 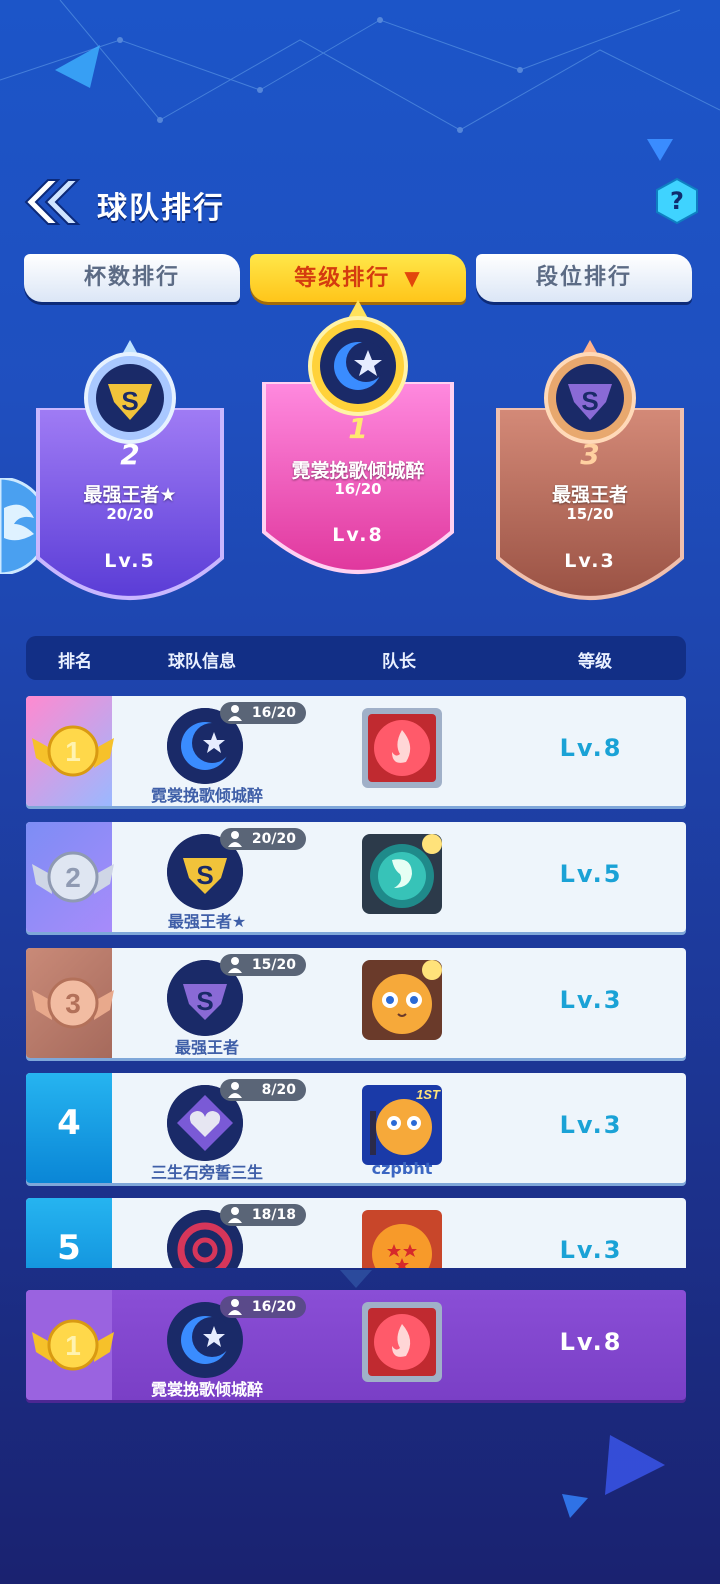 What do you see at coordinates (402, 1125) in the screenshot?
I see `captain-avatar-tiger-guitar: 1ST` at bounding box center [402, 1125].